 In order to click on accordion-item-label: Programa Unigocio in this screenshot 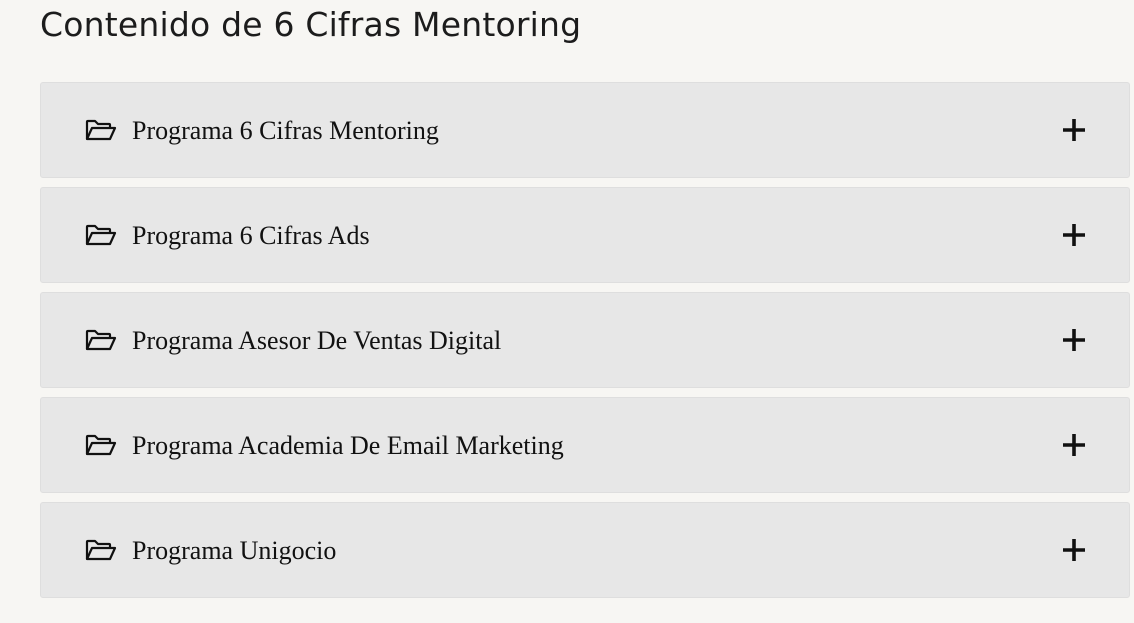, I will do `click(234, 550)`.